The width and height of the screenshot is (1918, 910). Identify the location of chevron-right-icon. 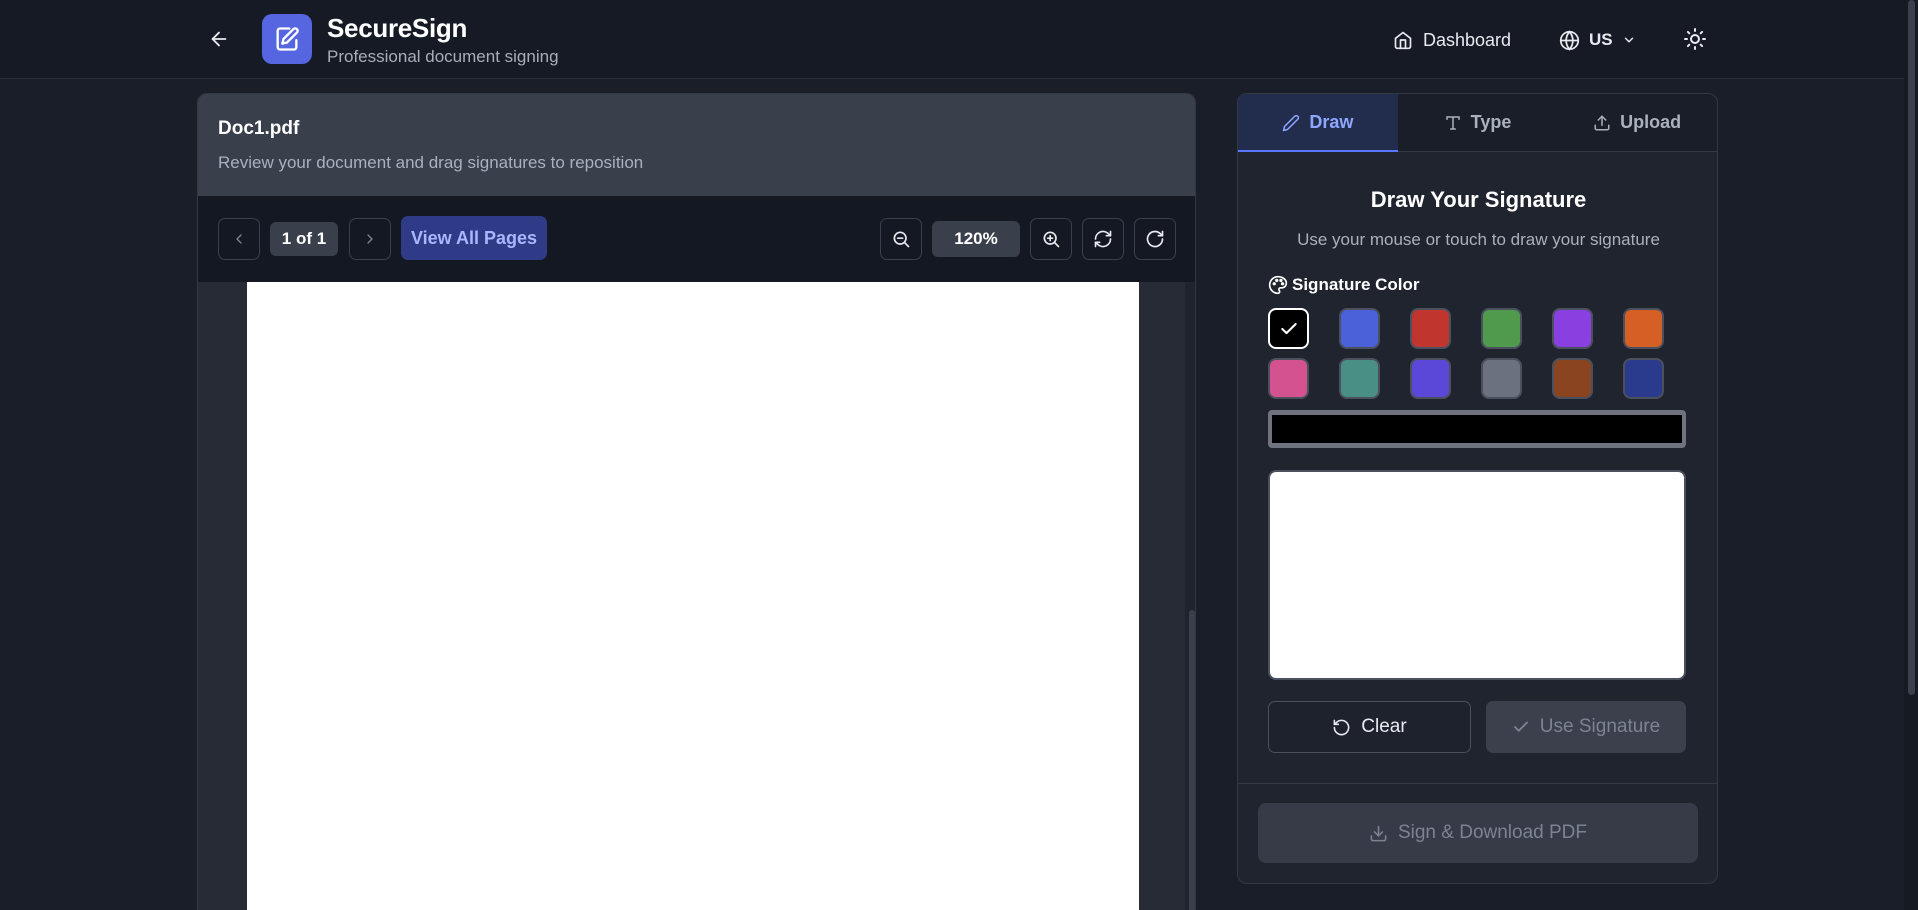
(370, 239).